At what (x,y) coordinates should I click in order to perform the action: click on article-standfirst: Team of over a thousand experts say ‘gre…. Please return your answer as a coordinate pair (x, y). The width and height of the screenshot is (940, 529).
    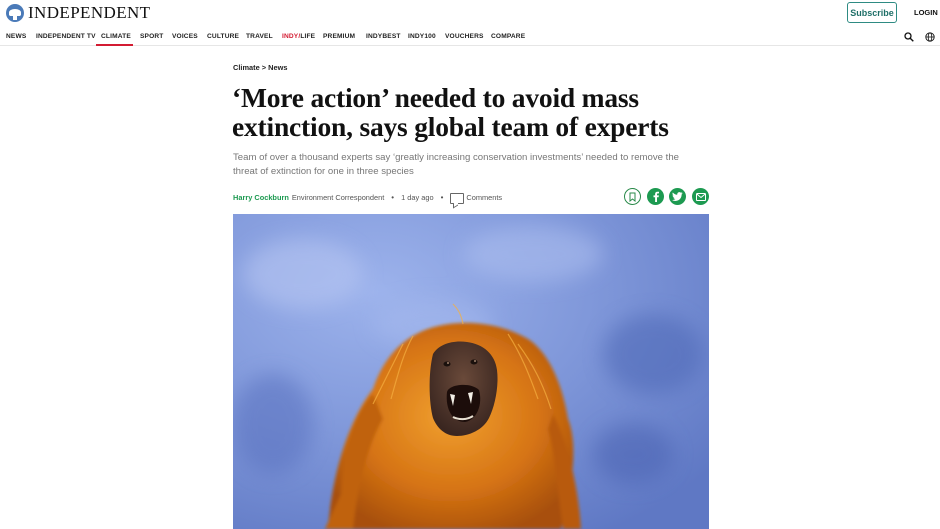
    Looking at the image, I should click on (456, 164).